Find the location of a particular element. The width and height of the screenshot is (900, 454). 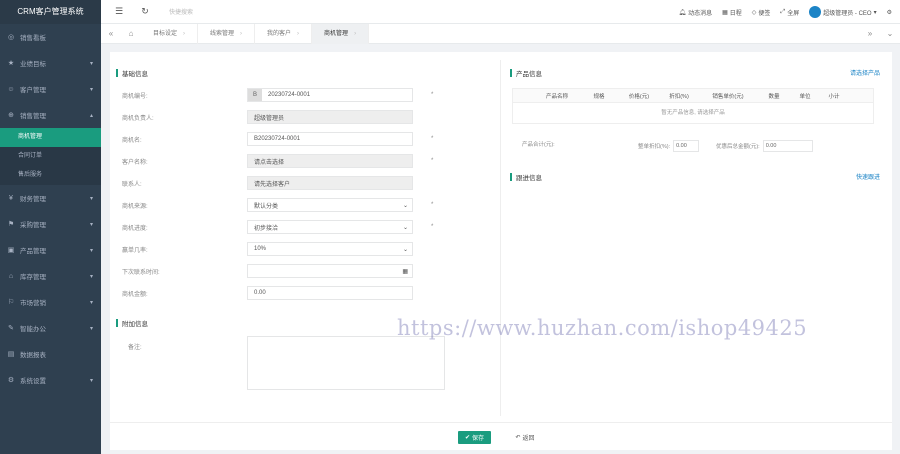

sidebar-item-label: 市场营销 is located at coordinates (33, 303).